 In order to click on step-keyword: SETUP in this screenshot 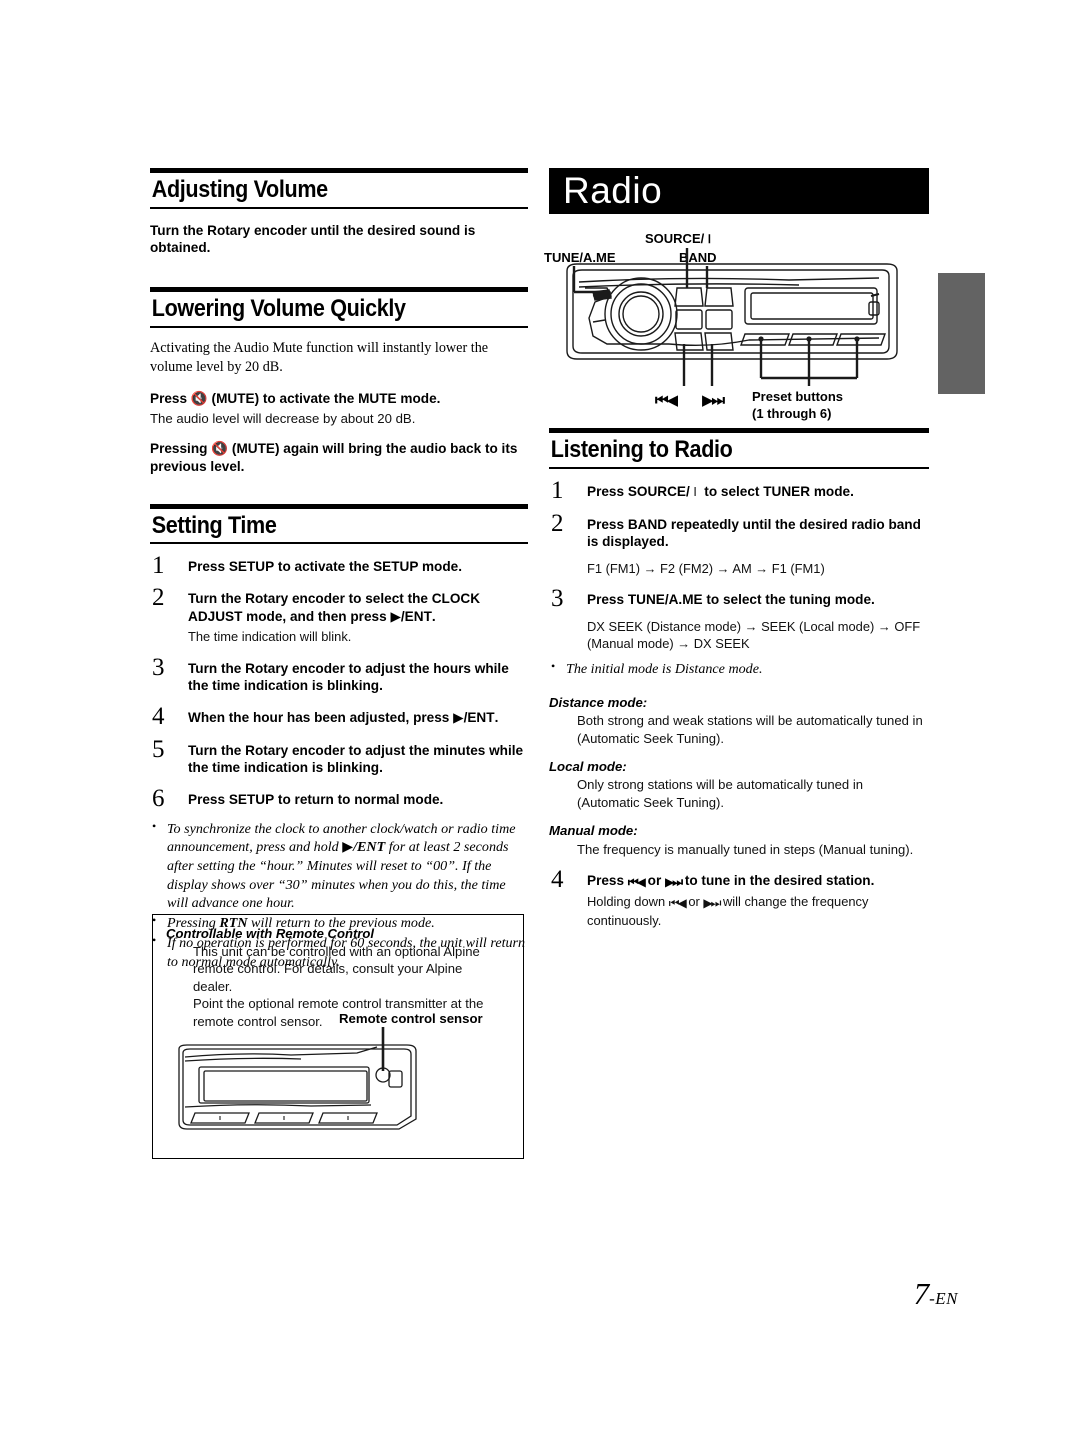, I will do `click(251, 799)`.